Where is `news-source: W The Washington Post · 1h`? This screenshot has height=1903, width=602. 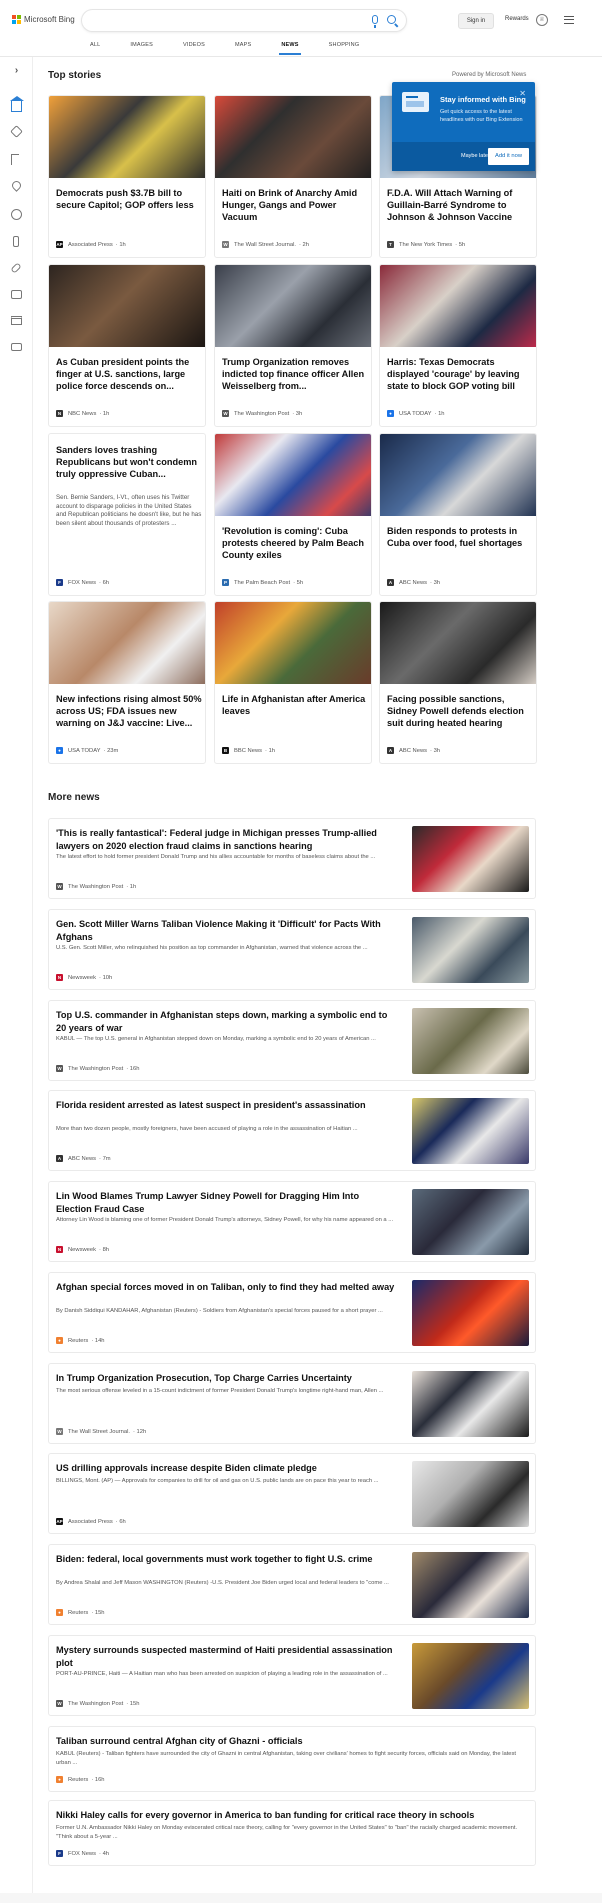 news-source: W The Washington Post · 1h is located at coordinates (96, 886).